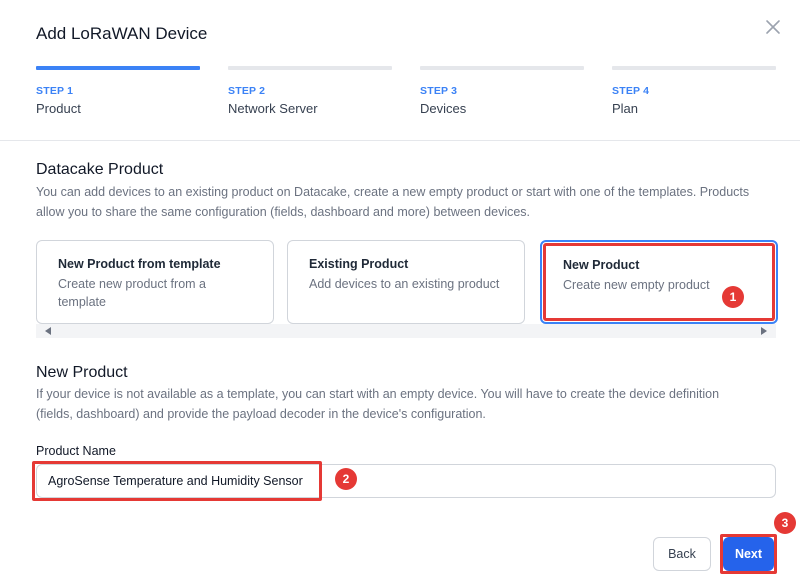 The height and width of the screenshot is (584, 800). What do you see at coordinates (764, 331) in the screenshot?
I see `chevron-right-icon` at bounding box center [764, 331].